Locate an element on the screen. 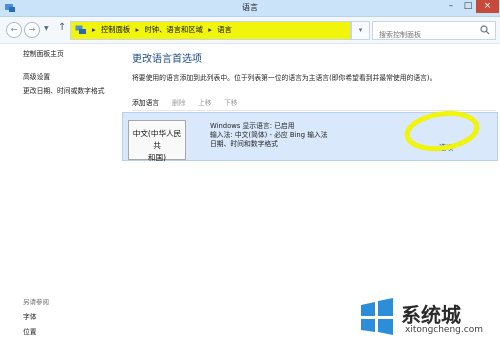 This screenshot has height=350, width=500. windows-logo-icon is located at coordinates (377, 316).